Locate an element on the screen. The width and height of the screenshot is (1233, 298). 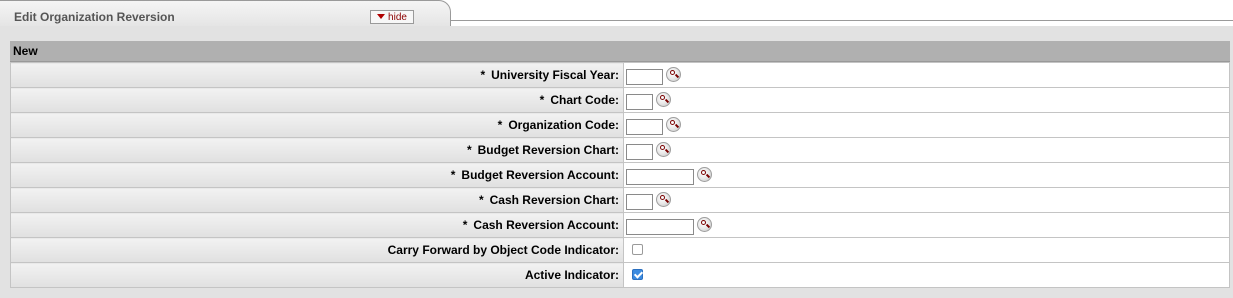
label-text: Cash Reversion Chart: is located at coordinates (554, 200).